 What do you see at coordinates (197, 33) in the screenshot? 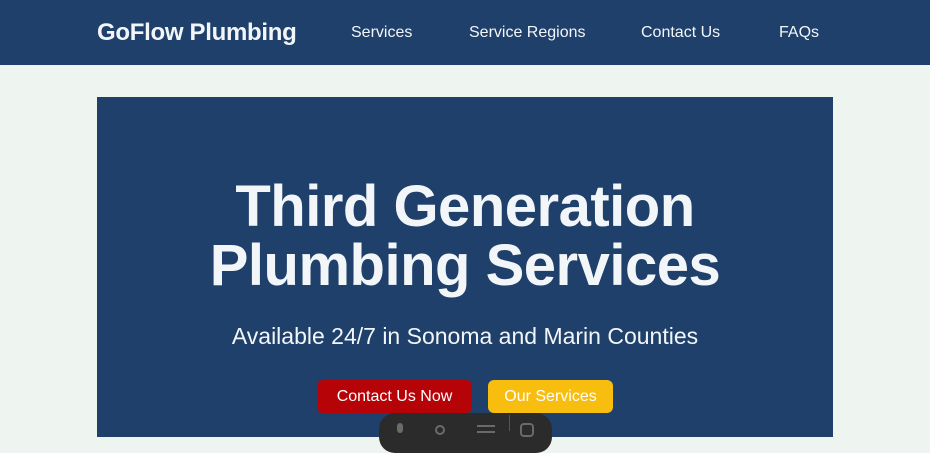
I see `brand-logo-text: GoFlow Plumbing` at bounding box center [197, 33].